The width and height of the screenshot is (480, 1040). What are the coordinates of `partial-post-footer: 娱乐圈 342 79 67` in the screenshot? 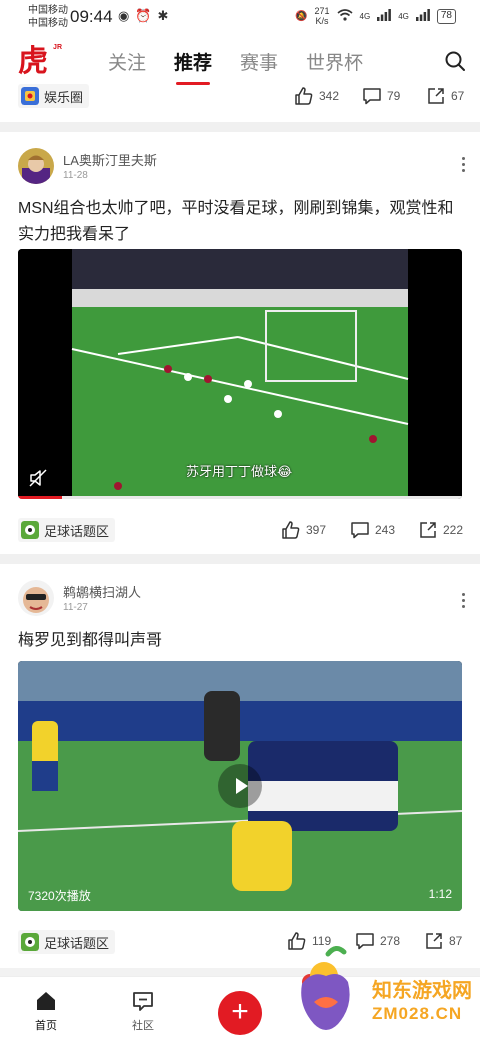 It's located at (240, 103).